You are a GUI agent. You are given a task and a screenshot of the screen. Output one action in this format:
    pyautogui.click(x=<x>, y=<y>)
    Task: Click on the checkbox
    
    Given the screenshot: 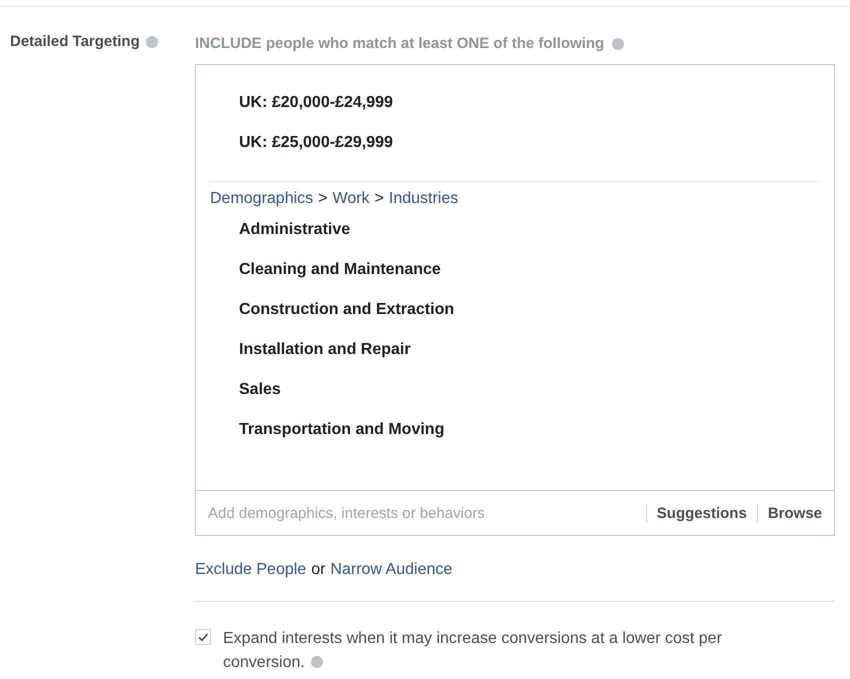 What is the action you would take?
    pyautogui.click(x=203, y=637)
    